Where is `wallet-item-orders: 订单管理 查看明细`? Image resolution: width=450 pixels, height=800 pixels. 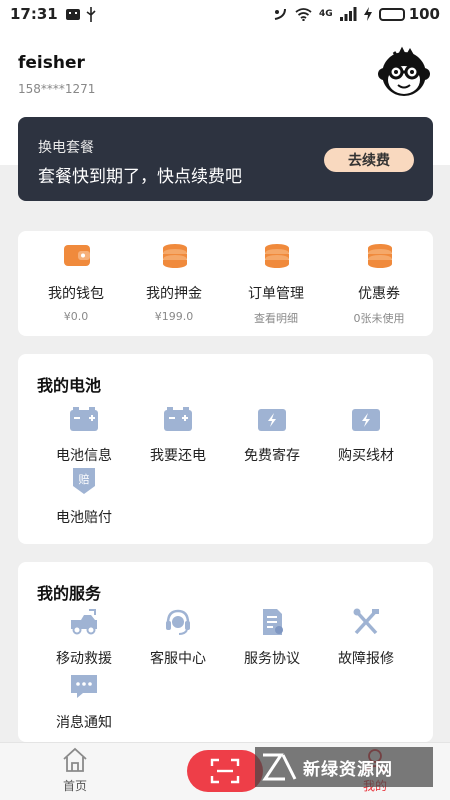 wallet-item-orders: 订单管理 查看明细 is located at coordinates (276, 283).